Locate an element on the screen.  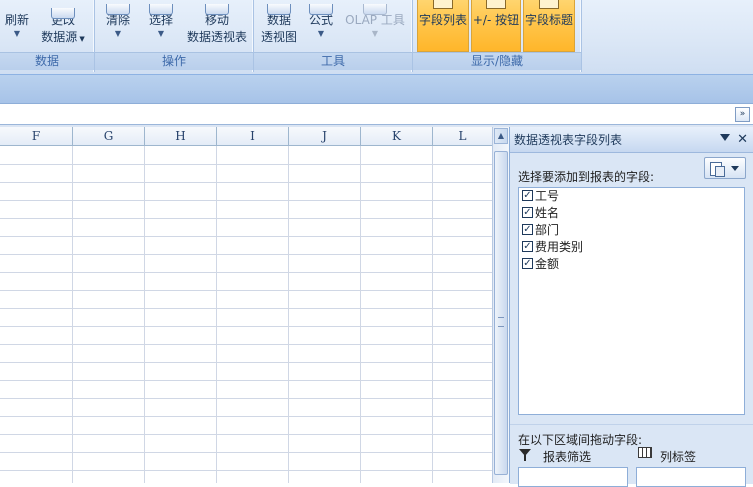
move-label-2: 数据透视表 is located at coordinates (216, 37).